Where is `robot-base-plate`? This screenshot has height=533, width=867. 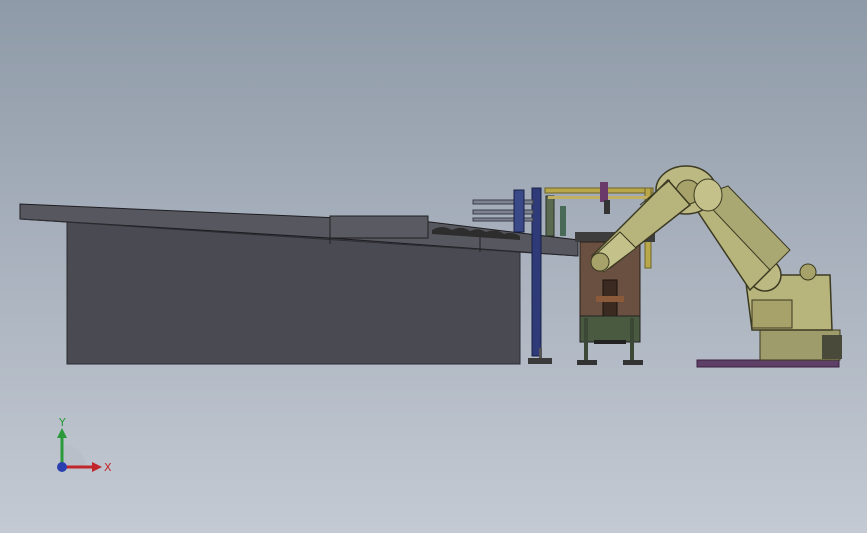 robot-base-plate is located at coordinates (768, 363).